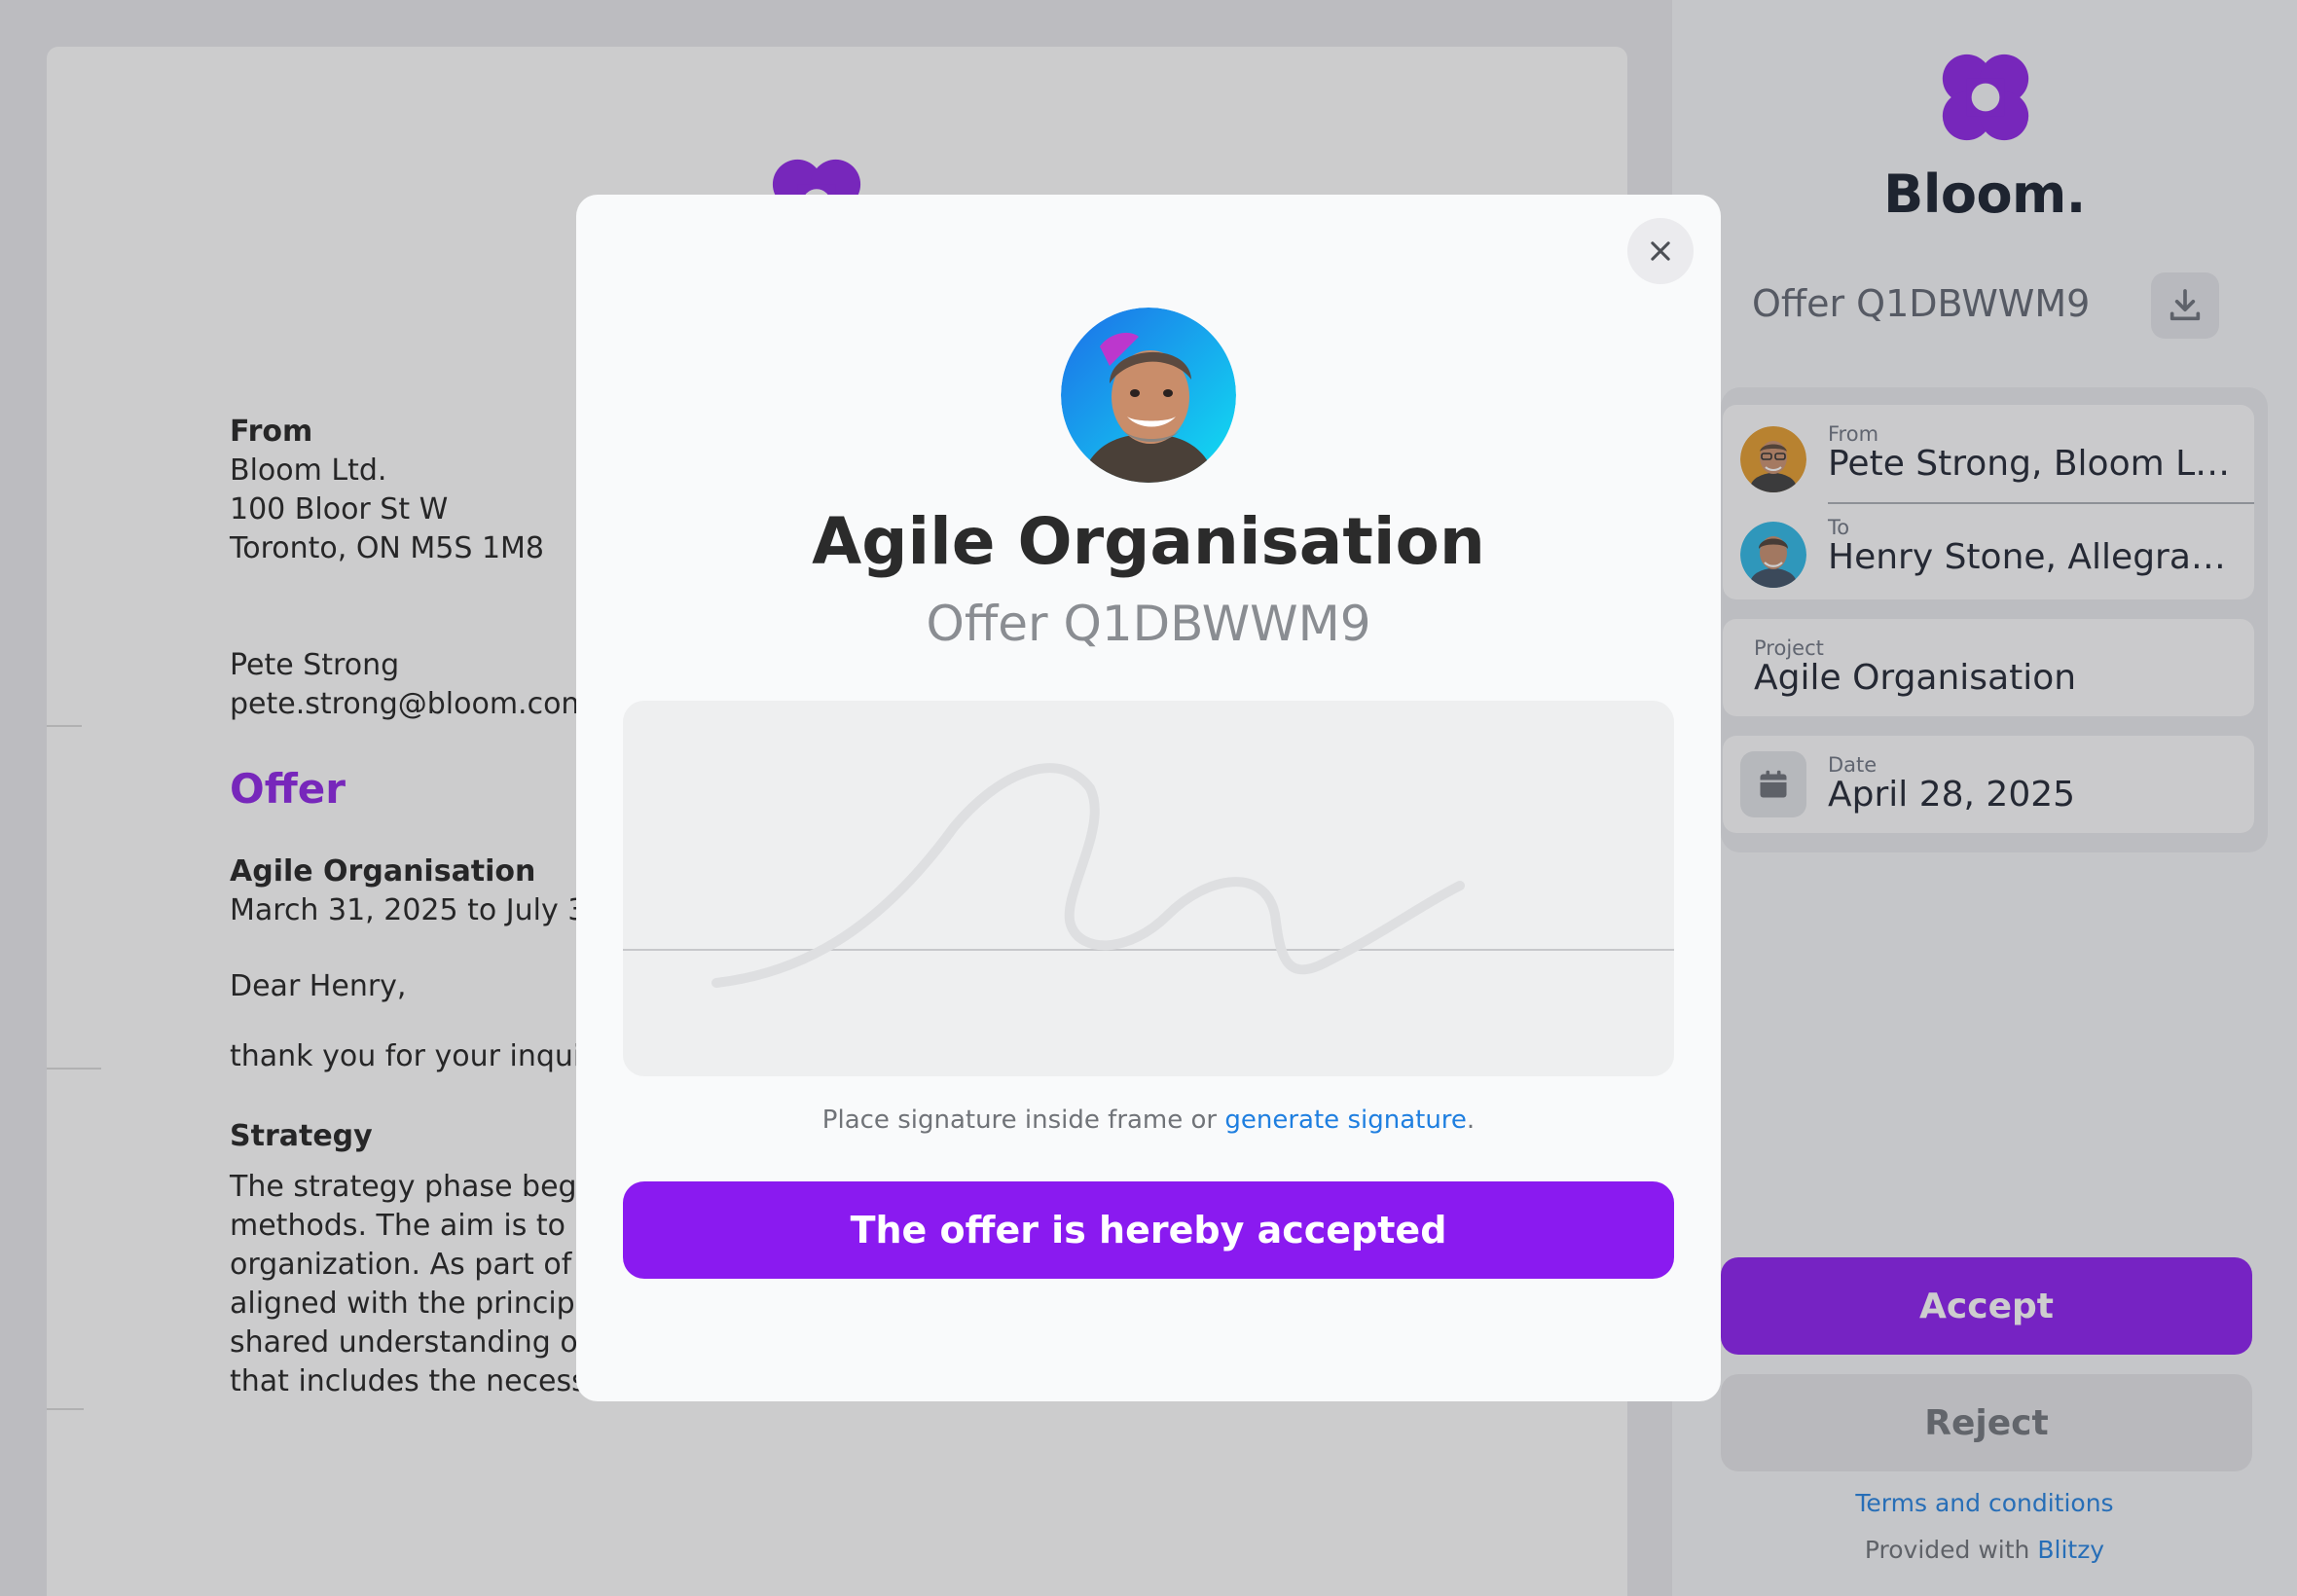  What do you see at coordinates (1345, 1120) in the screenshot?
I see `generate-signature-link: generate signature` at bounding box center [1345, 1120].